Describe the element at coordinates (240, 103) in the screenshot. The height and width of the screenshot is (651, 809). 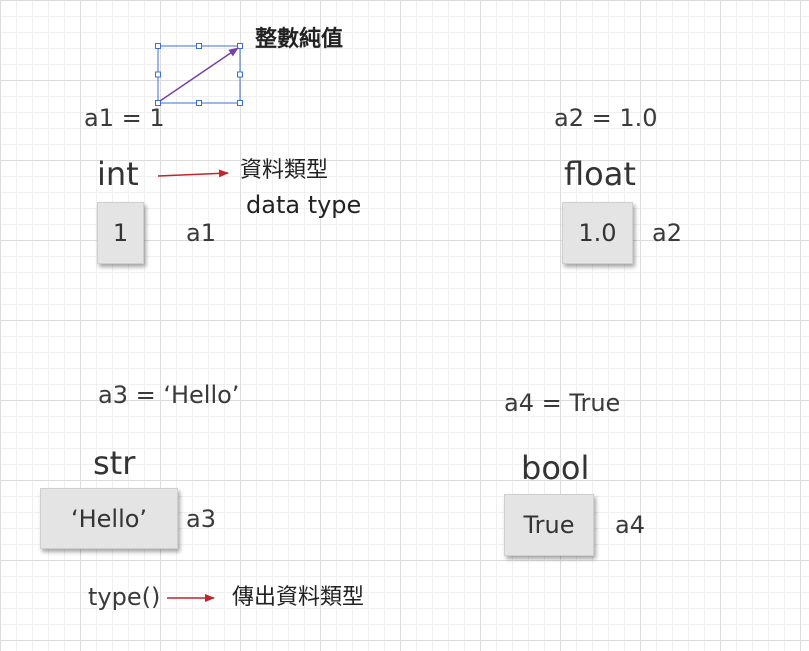
I see `handle-br` at that location.